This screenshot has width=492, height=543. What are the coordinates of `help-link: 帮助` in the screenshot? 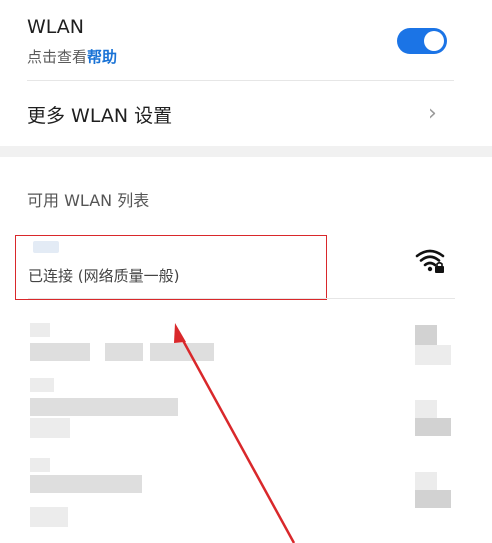 It's located at (102, 57).